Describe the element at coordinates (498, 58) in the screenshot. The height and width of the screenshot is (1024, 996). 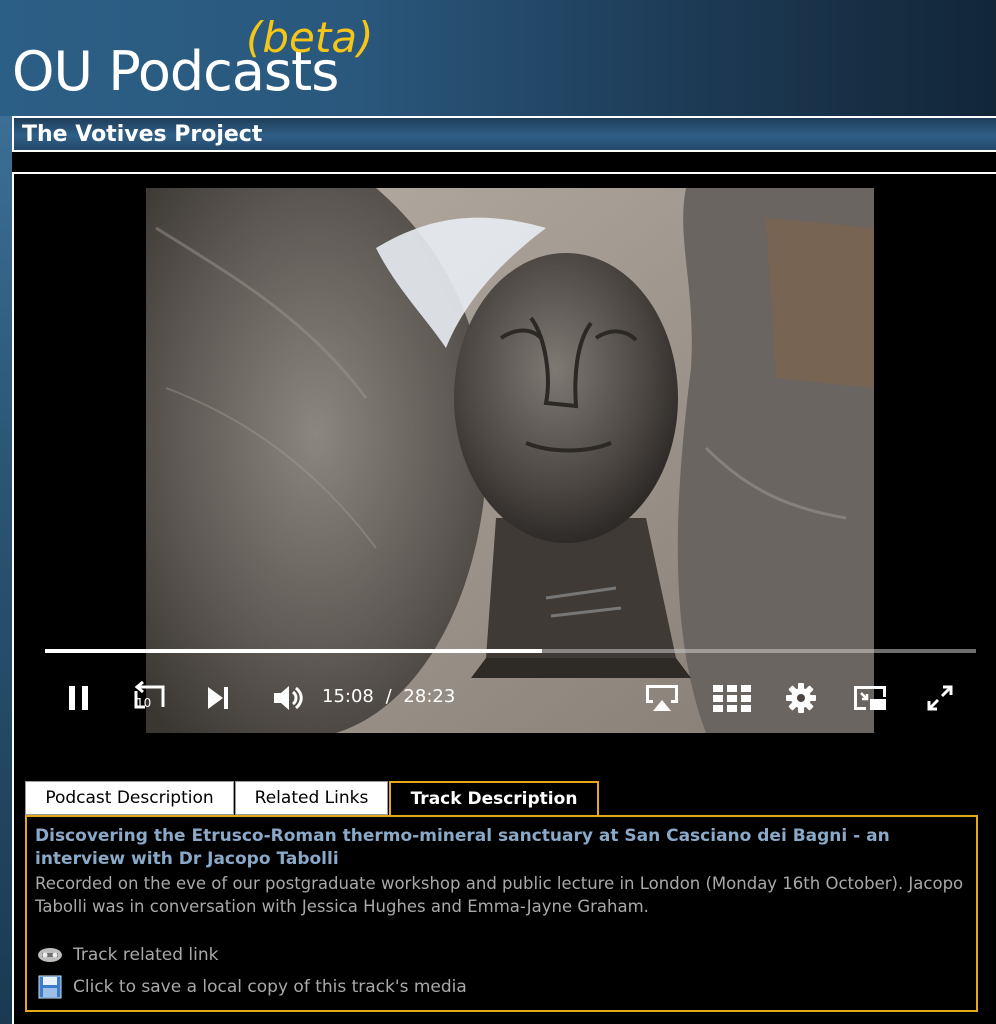
I see `site-header: OU Podcasts (beta)` at that location.